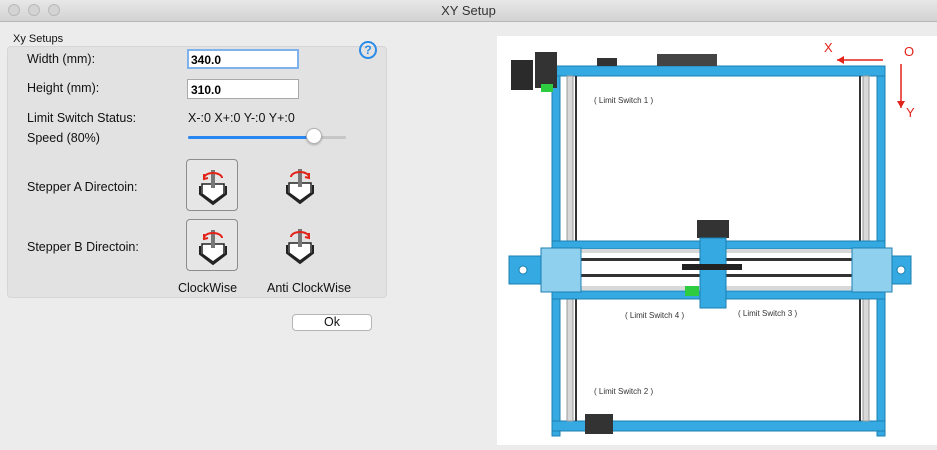 The image size is (937, 450). I want to click on height-label: Height (mm):, so click(63, 88).